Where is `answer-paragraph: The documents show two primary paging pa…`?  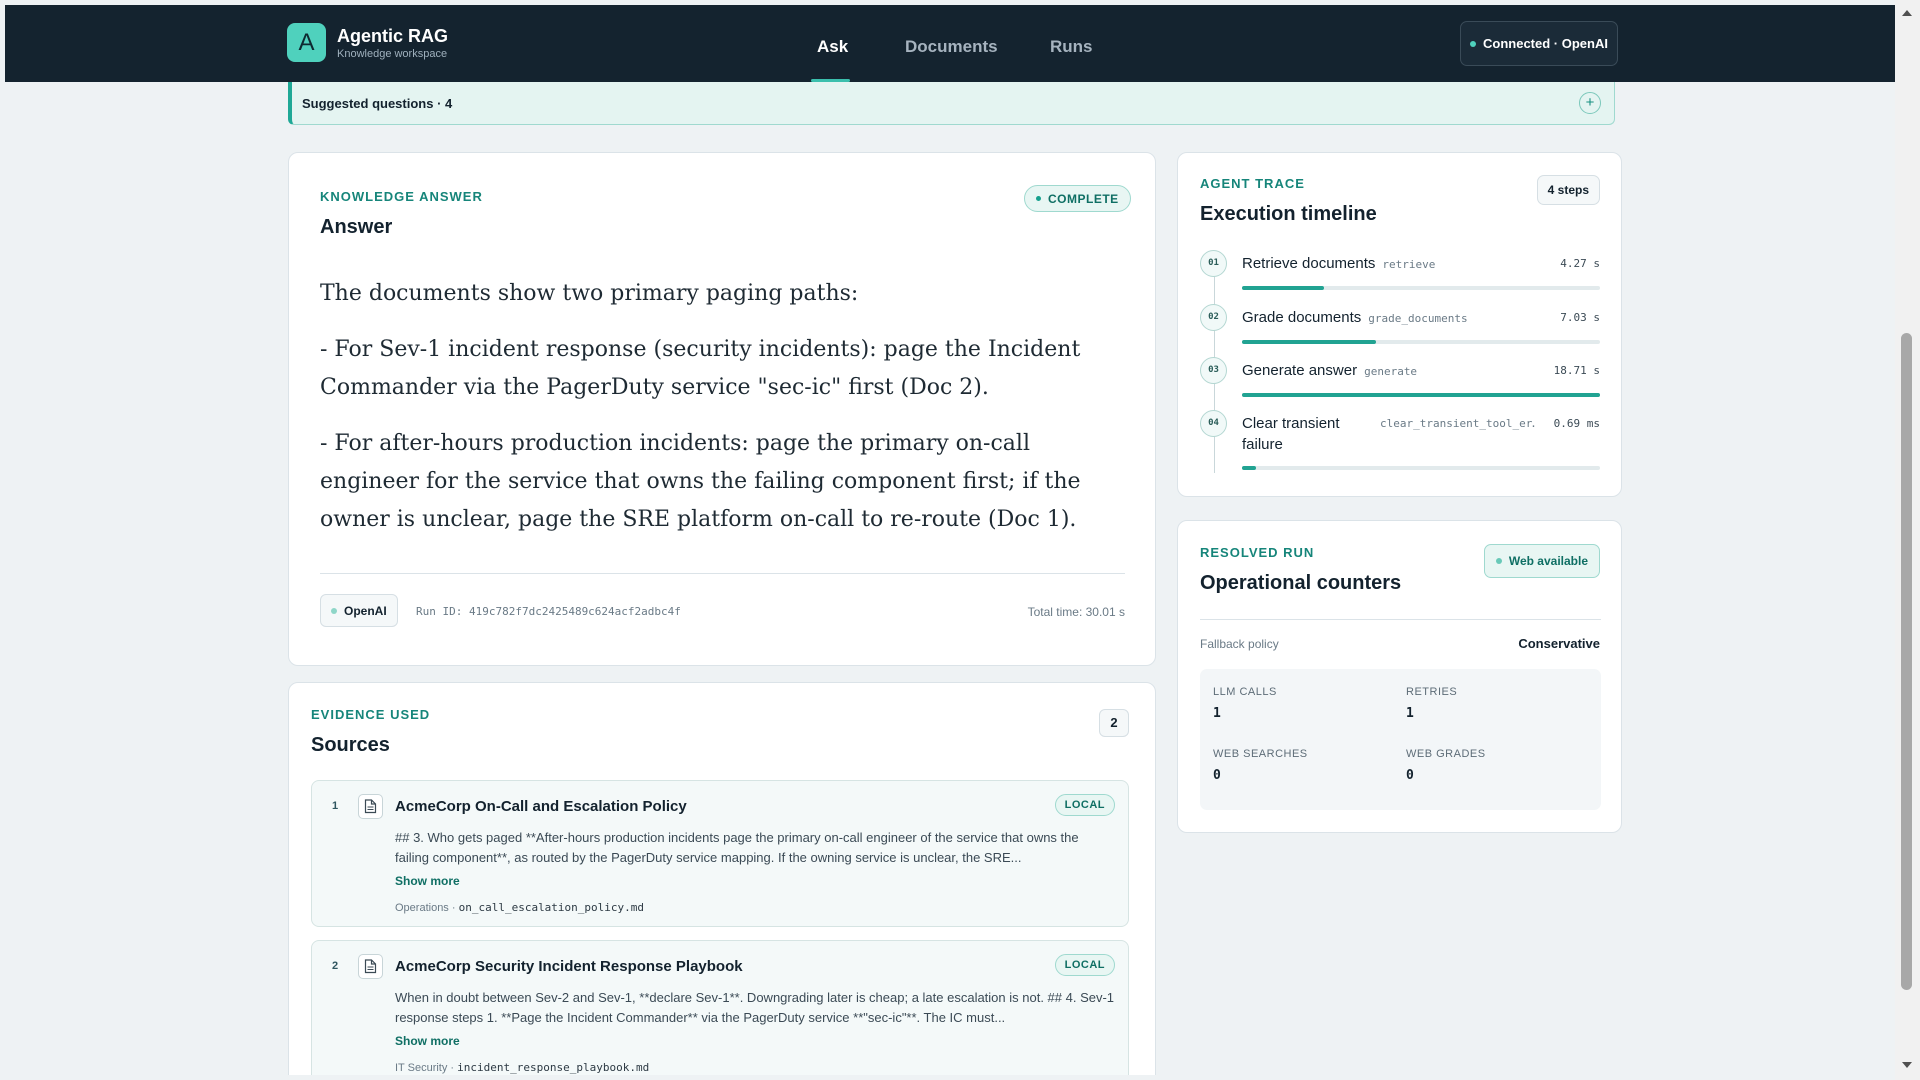 answer-paragraph: The documents show two primary paging pa… is located at coordinates (589, 293).